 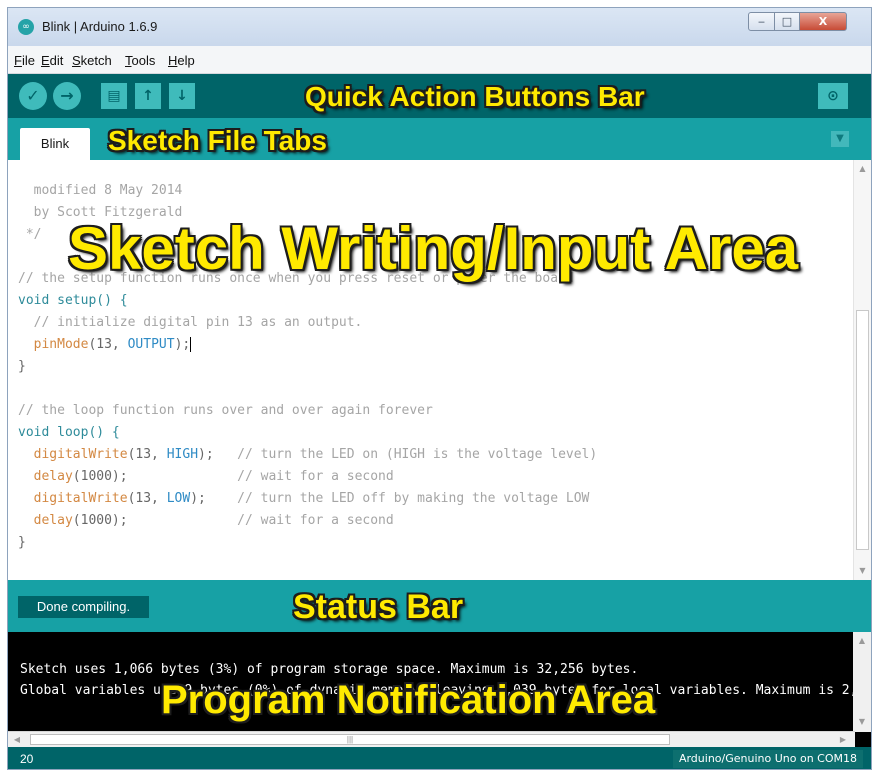 I want to click on menu-tools: Tools, so click(x=140, y=60).